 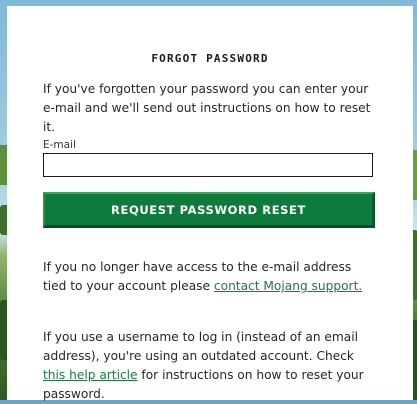 I want to click on email-label: E-mail, so click(x=59, y=145).